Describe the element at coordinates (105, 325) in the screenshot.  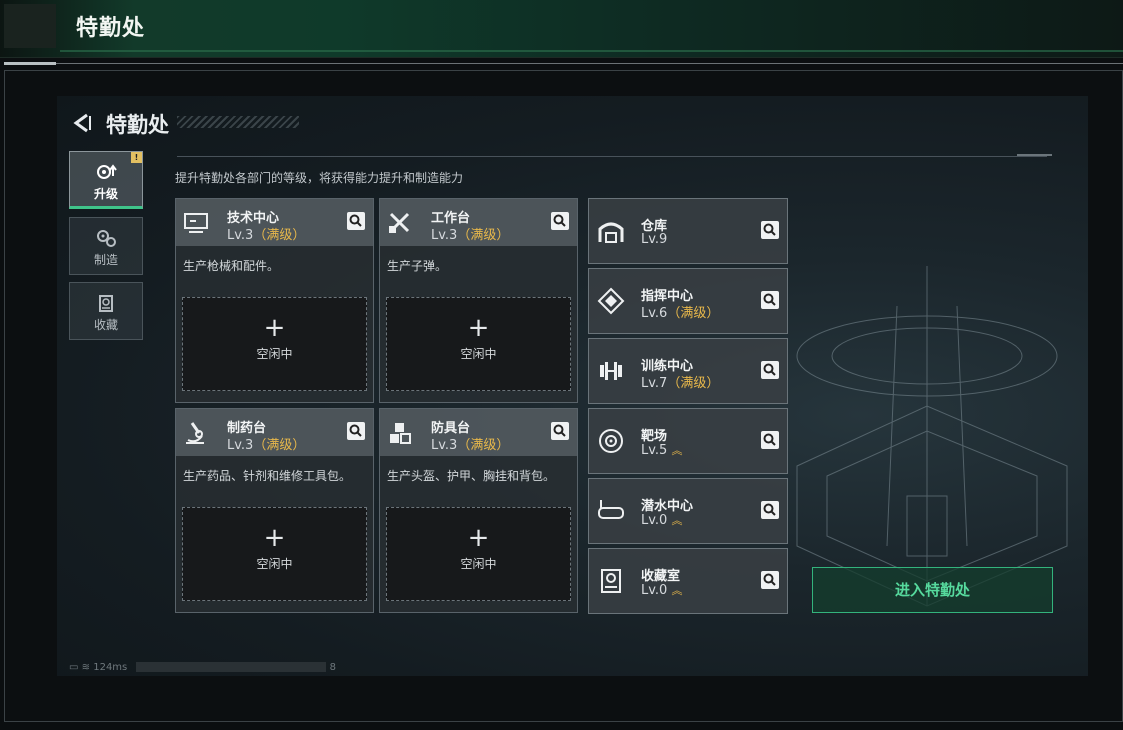
I see `tab-label: 收藏` at that location.